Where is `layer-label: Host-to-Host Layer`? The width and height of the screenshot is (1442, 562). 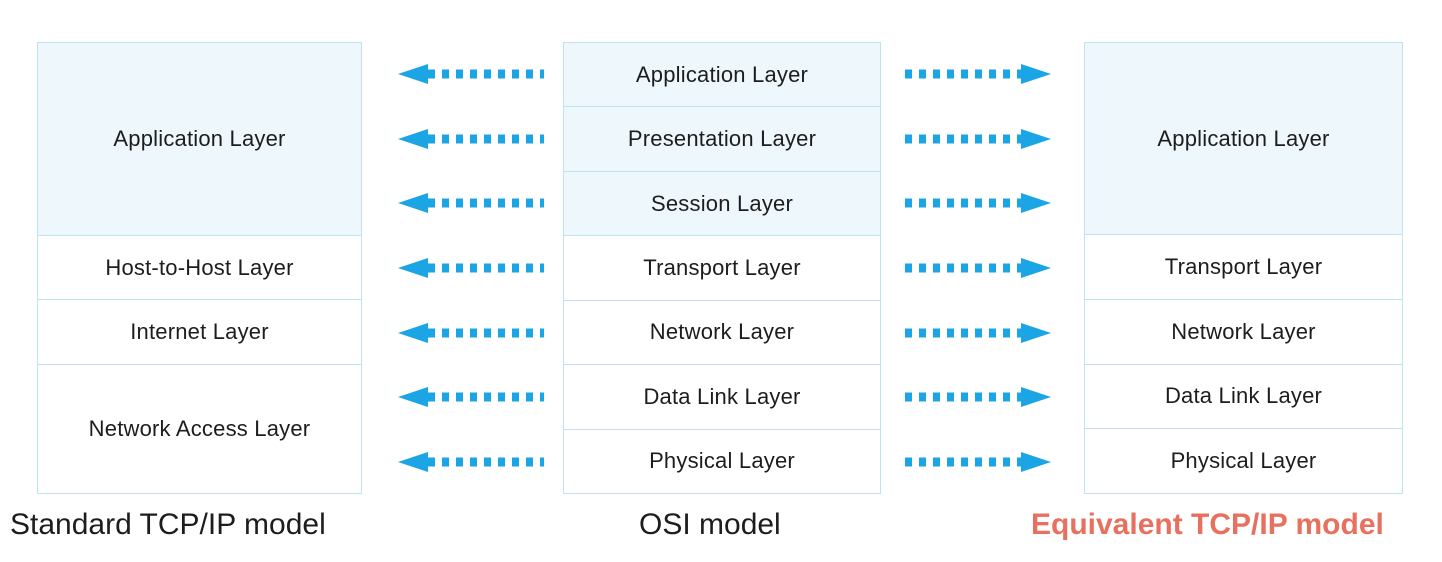
layer-label: Host-to-Host Layer is located at coordinates (199, 267).